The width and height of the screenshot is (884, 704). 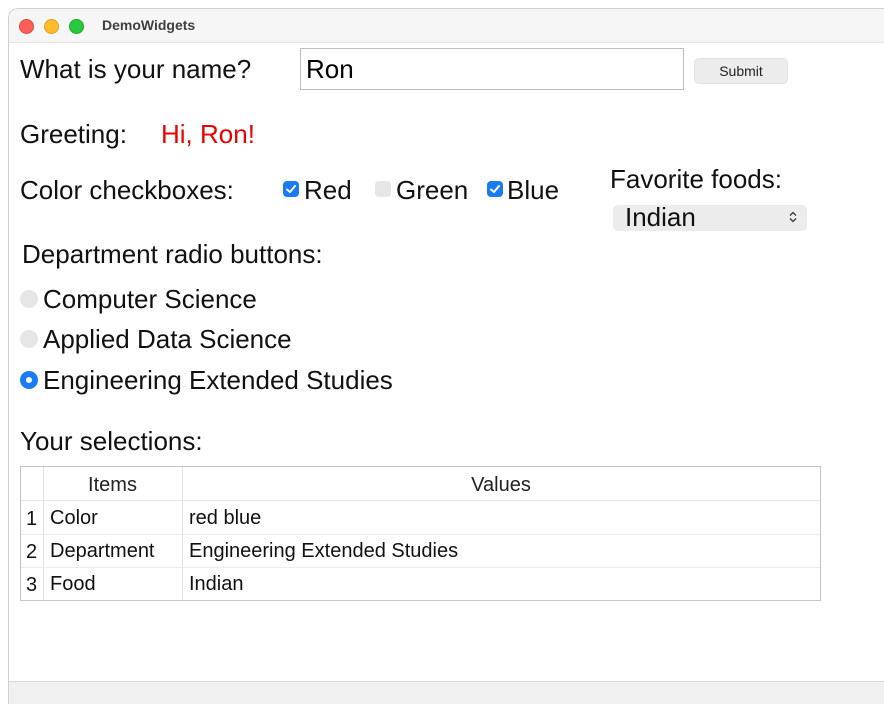 I want to click on title-bar: DemoWidgets, so click(x=446, y=26).